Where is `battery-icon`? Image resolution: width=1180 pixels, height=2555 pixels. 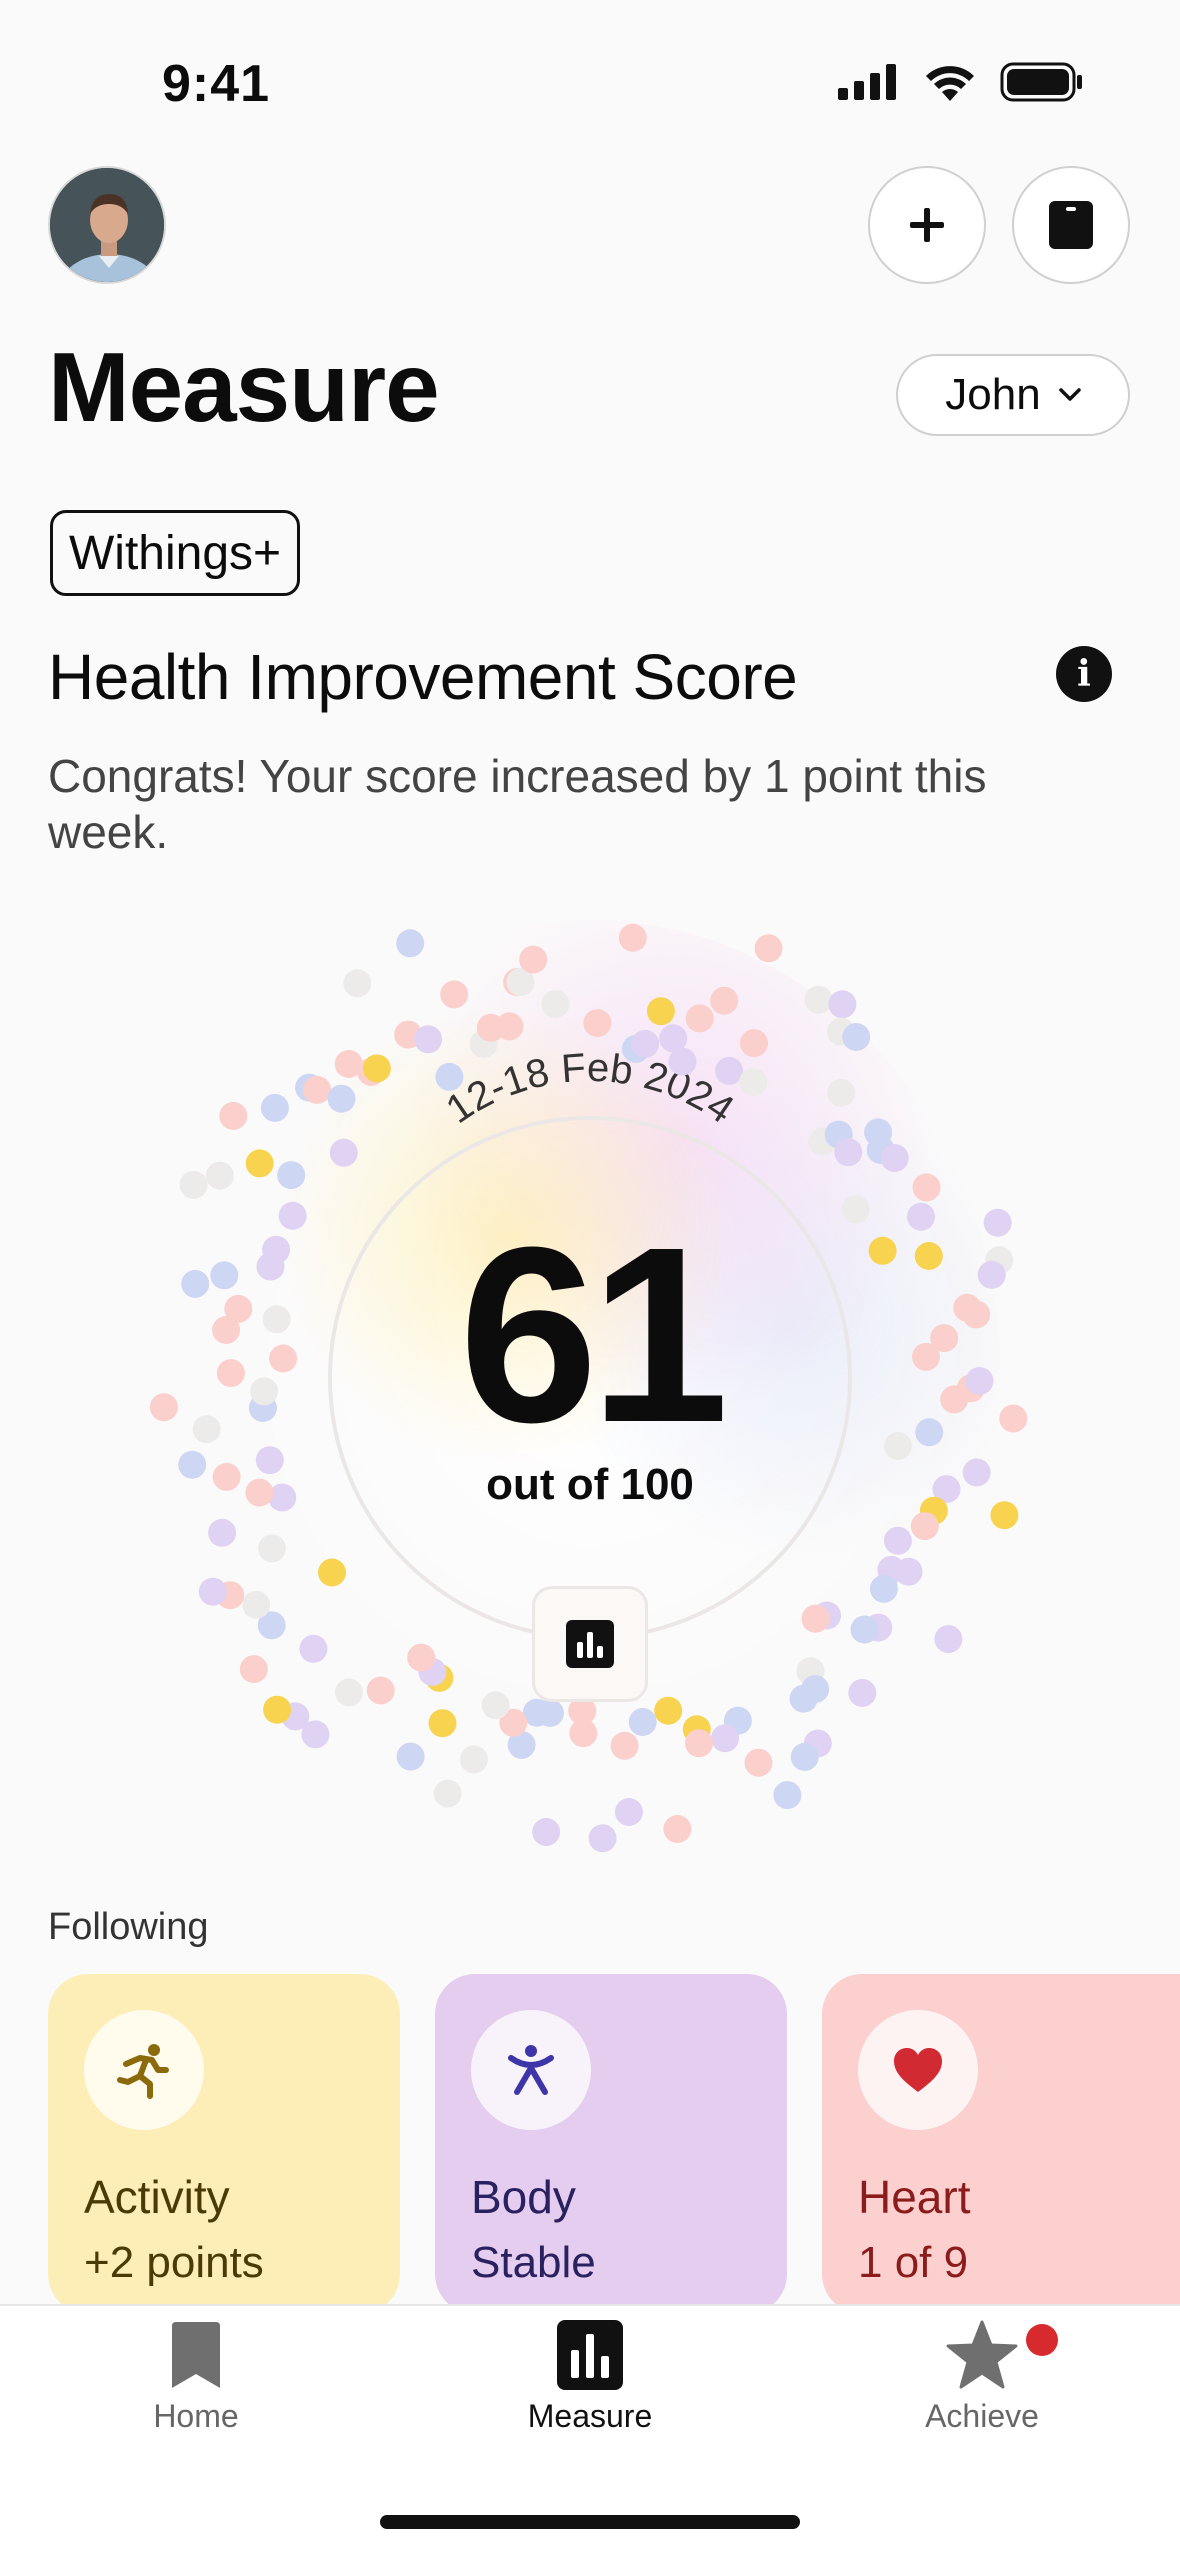 battery-icon is located at coordinates (1041, 82).